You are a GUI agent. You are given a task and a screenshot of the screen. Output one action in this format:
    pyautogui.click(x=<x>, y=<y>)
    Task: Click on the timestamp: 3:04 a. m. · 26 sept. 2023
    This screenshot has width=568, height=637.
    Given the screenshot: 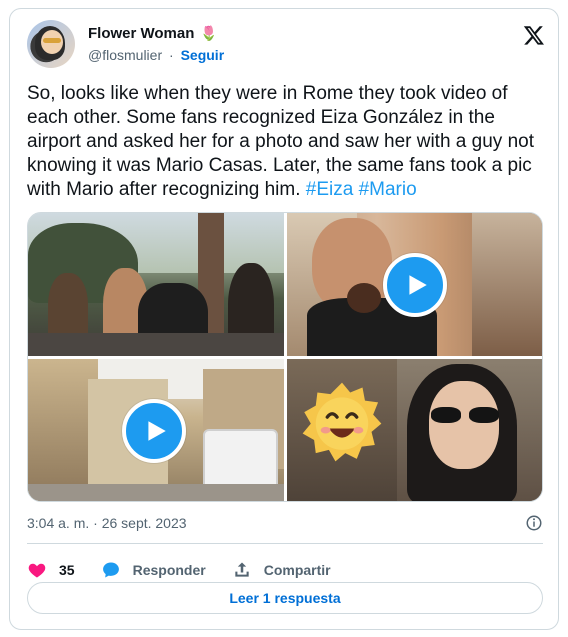 What is the action you would take?
    pyautogui.click(x=107, y=523)
    